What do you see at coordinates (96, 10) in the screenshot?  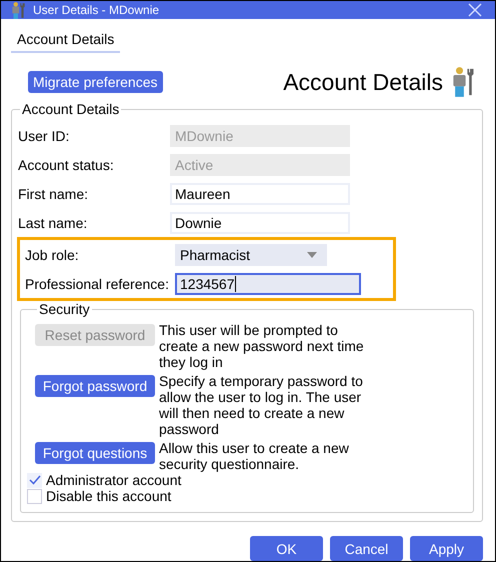 I see `window-title: User Details - MDownie` at bounding box center [96, 10].